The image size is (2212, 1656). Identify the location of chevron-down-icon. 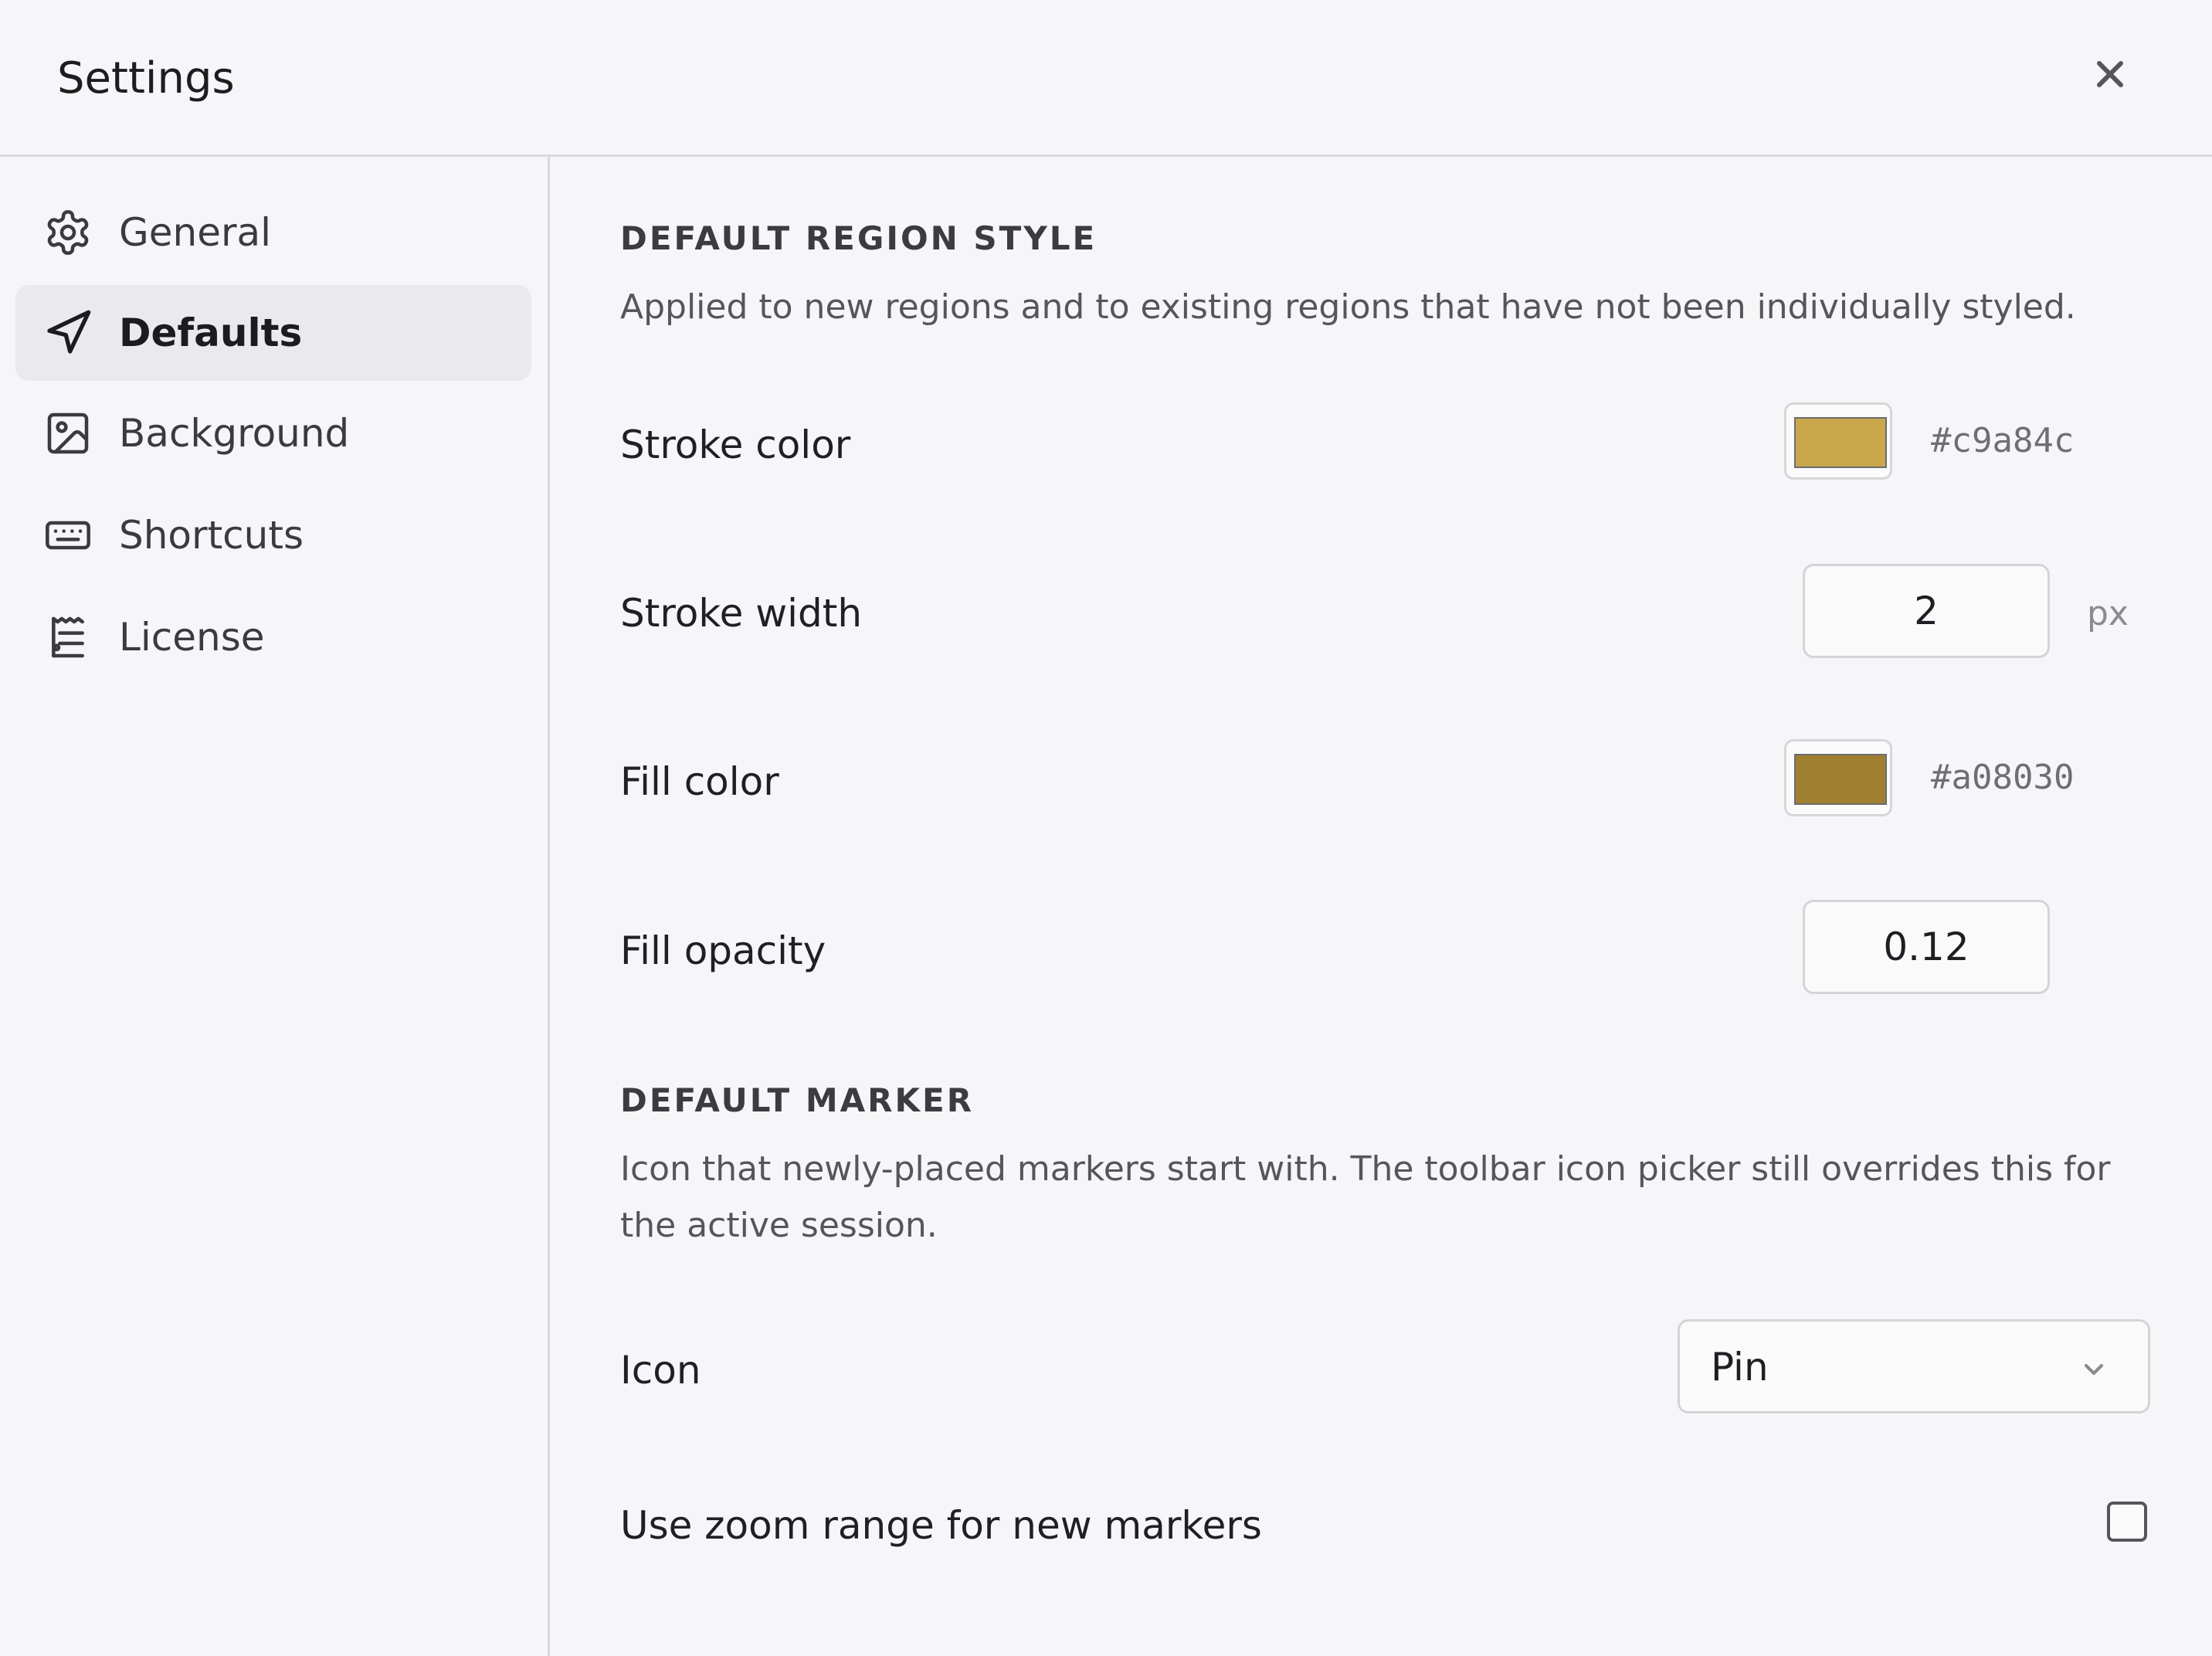
(2094, 1369).